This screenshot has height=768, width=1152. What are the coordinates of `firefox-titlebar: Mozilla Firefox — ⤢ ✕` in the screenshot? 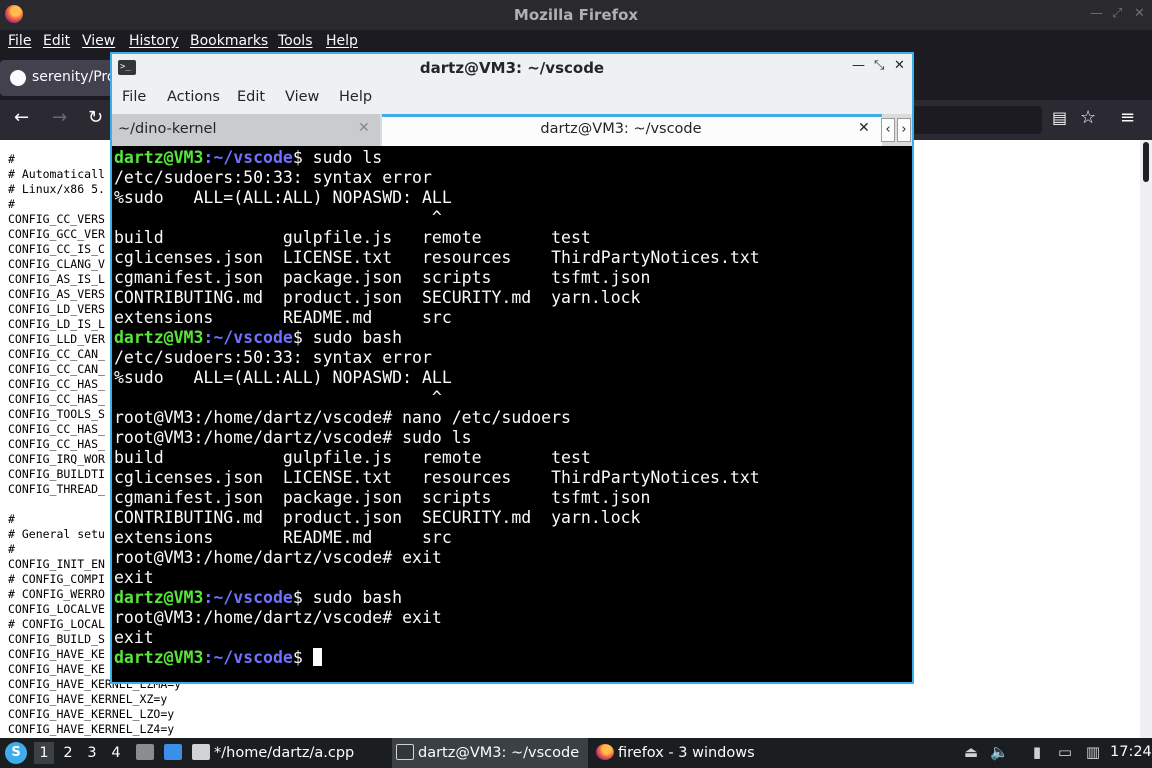 It's located at (576, 15).